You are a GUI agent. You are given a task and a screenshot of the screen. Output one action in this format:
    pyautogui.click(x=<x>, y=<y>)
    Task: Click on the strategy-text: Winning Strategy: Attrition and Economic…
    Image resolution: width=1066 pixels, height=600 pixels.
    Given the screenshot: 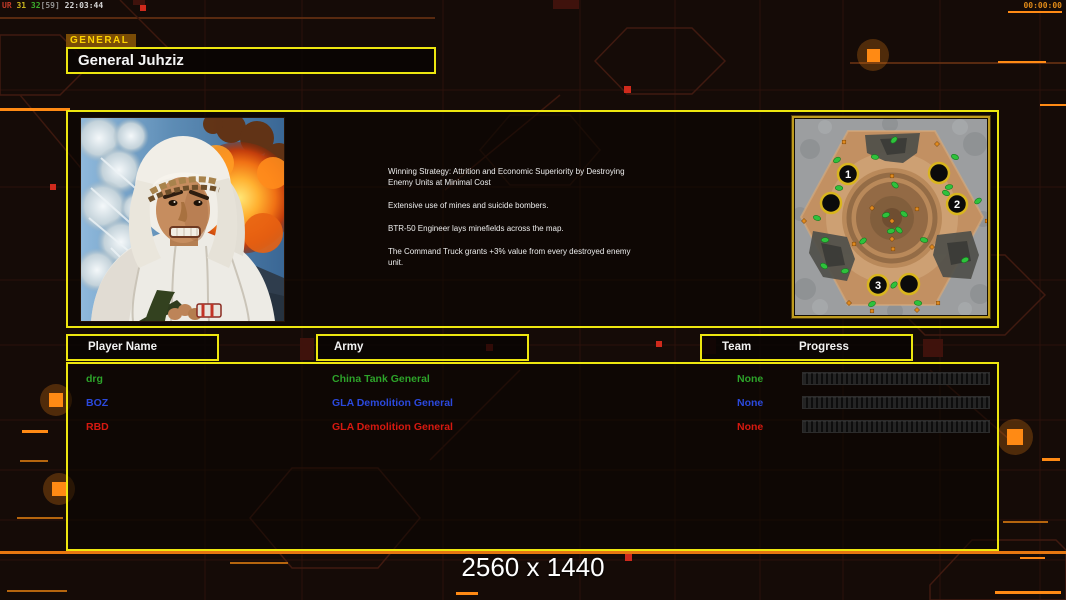 What is the action you would take?
    pyautogui.click(x=547, y=223)
    